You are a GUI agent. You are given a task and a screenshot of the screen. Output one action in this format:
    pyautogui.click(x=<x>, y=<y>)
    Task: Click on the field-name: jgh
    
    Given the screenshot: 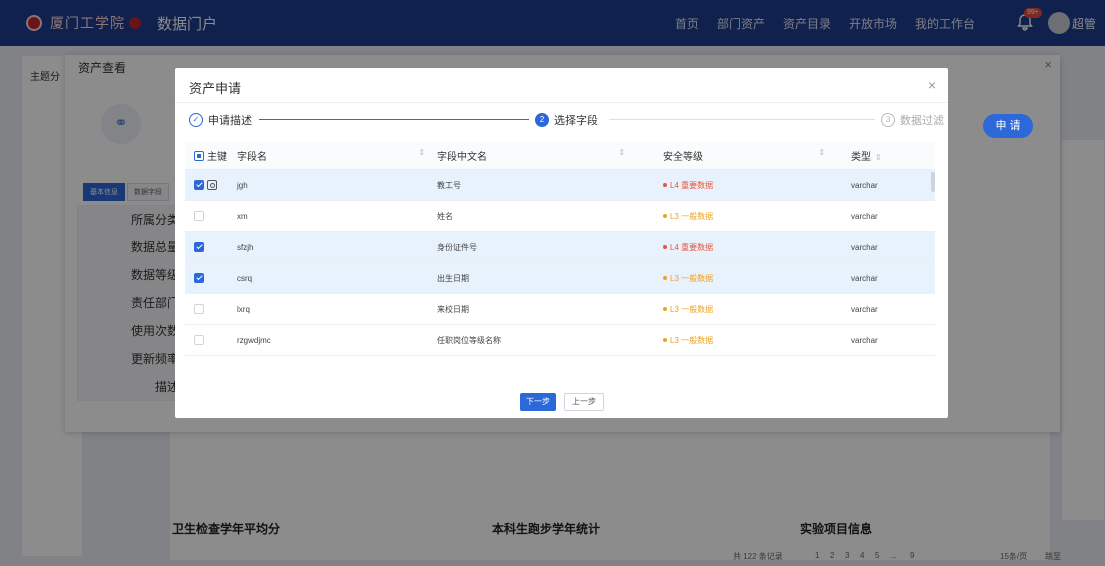 What is the action you would take?
    pyautogui.click(x=242, y=185)
    